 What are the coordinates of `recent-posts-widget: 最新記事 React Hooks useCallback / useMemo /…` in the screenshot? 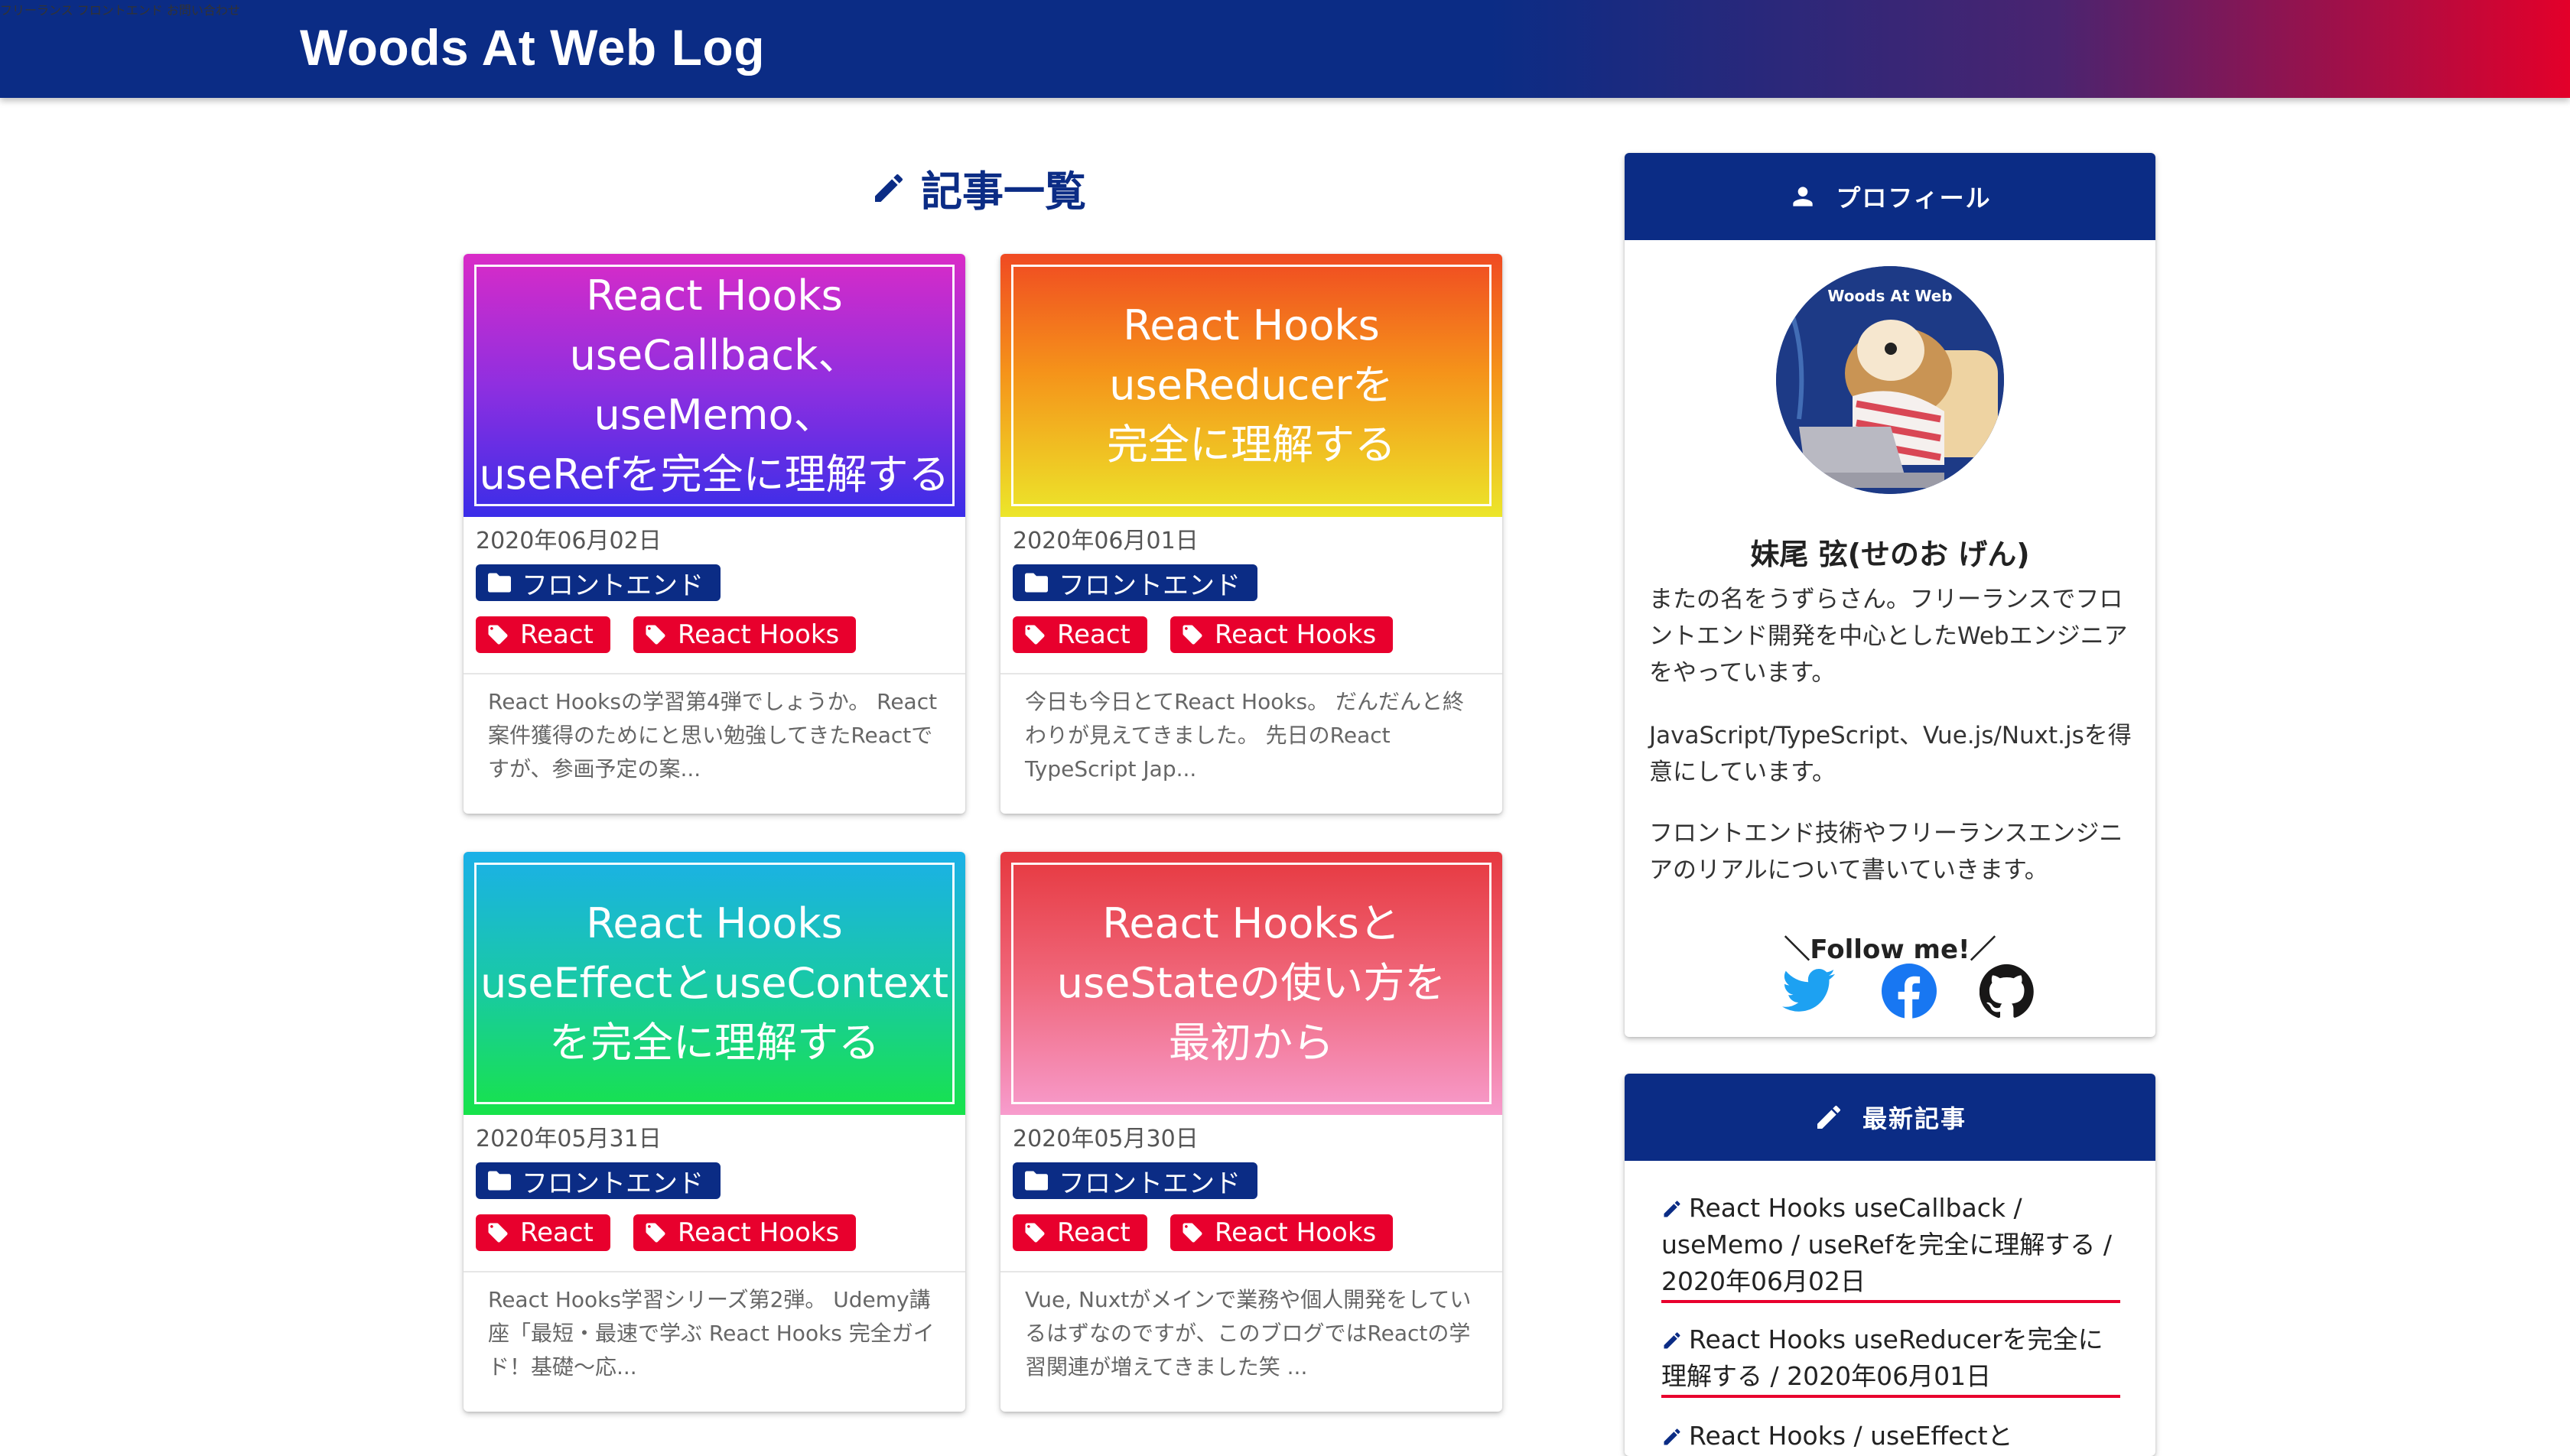 It's located at (1890, 1265).